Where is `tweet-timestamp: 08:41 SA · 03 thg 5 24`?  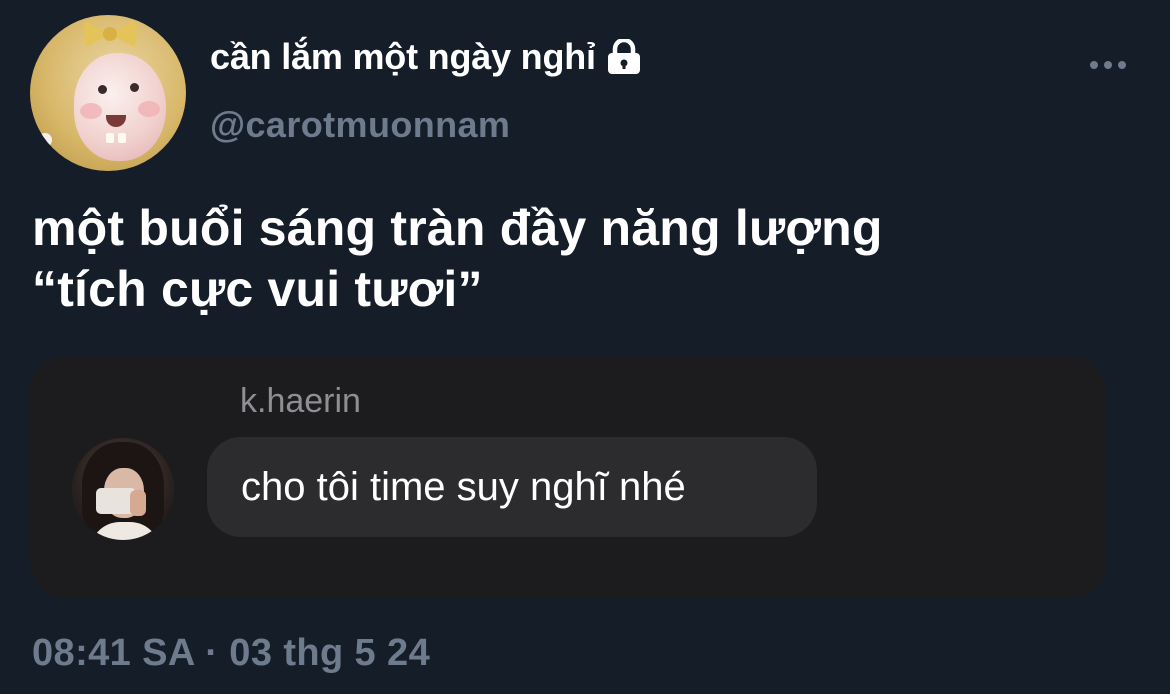 tweet-timestamp: 08:41 SA · 03 thg 5 24 is located at coordinates (231, 653).